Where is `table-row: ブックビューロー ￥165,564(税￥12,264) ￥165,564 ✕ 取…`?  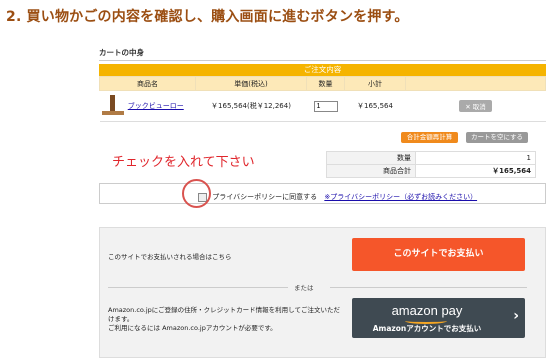
table-row: ブックビューロー ￥165,564(税￥12,264) ￥165,564 ✕ 取… is located at coordinates (322, 106).